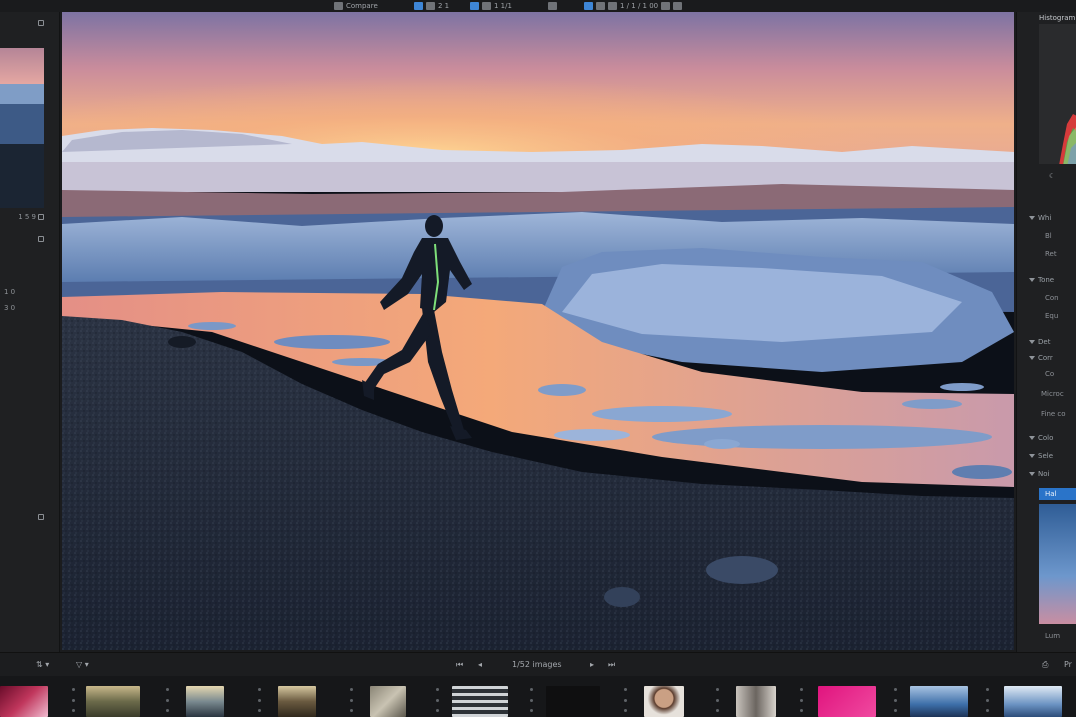  I want to click on first-image-icon: ⏮, so click(459, 665).